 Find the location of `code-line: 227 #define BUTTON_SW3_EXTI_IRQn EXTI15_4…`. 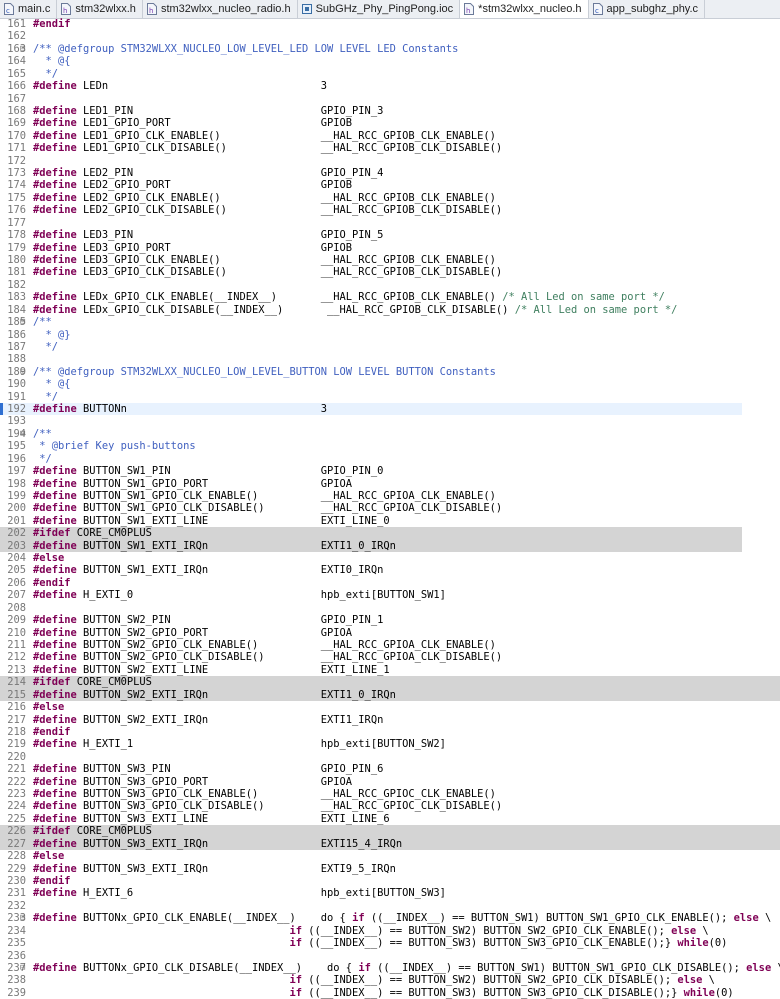

code-line: 227 #define BUTTON_SW3_EXTI_IRQn EXTI15_4… is located at coordinates (390, 844).